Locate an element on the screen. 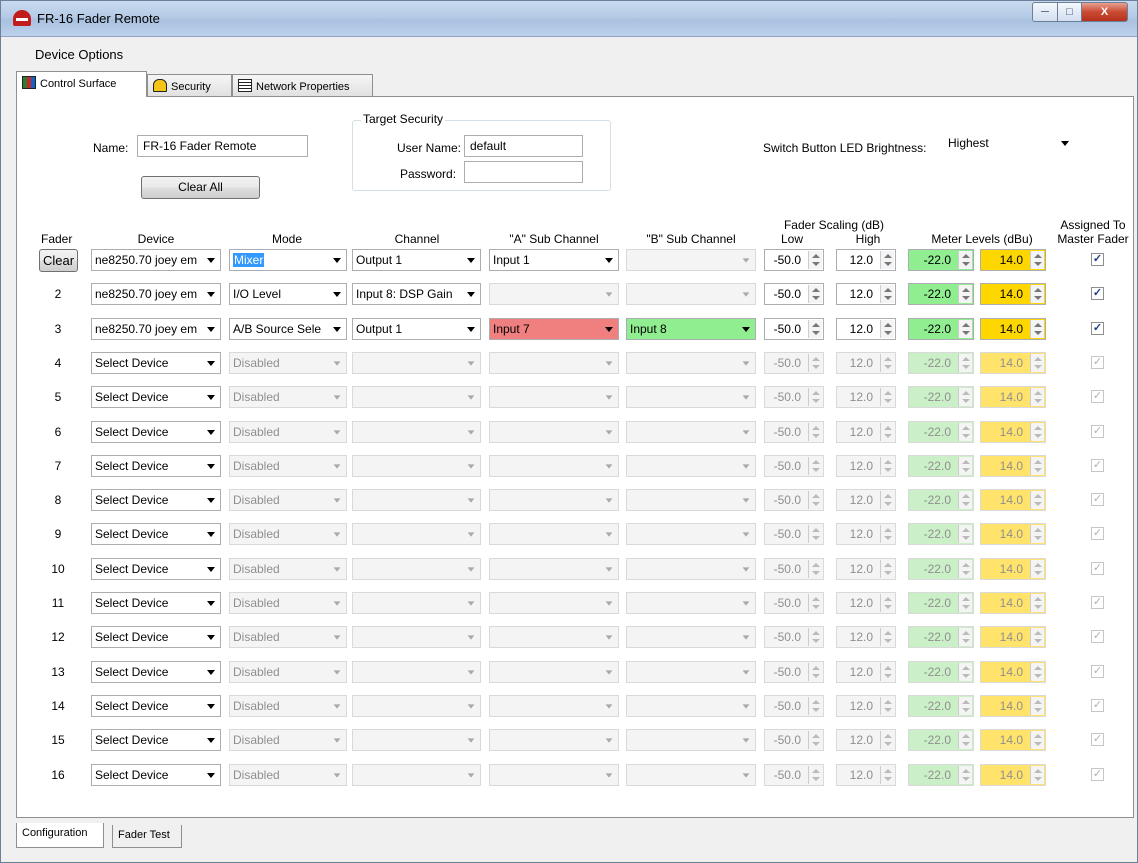 This screenshot has height=863, width=1138. lock-icon is located at coordinates (160, 85).